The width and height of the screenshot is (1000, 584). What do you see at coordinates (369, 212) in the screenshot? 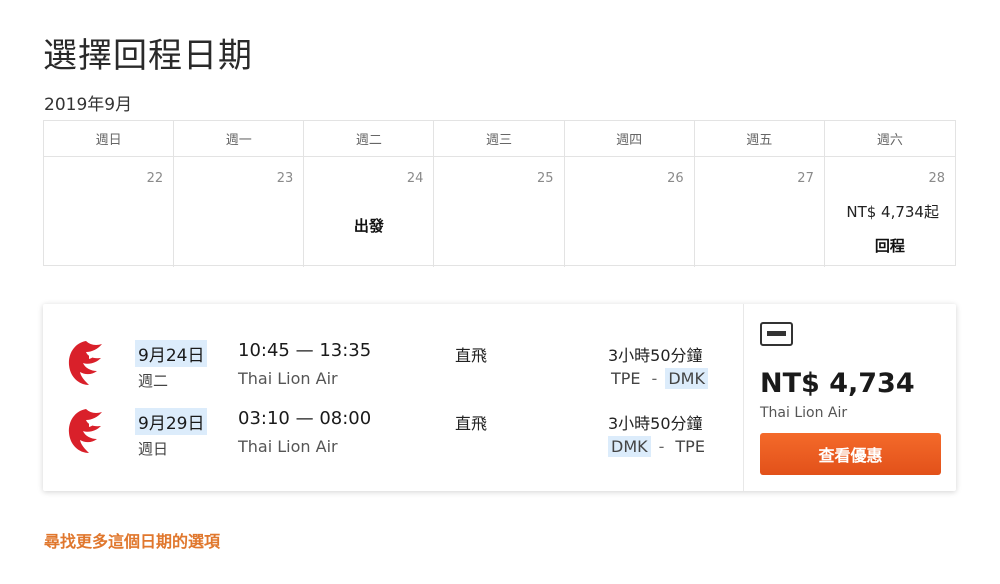
I see `calendar-day-24: 24 出發` at bounding box center [369, 212].